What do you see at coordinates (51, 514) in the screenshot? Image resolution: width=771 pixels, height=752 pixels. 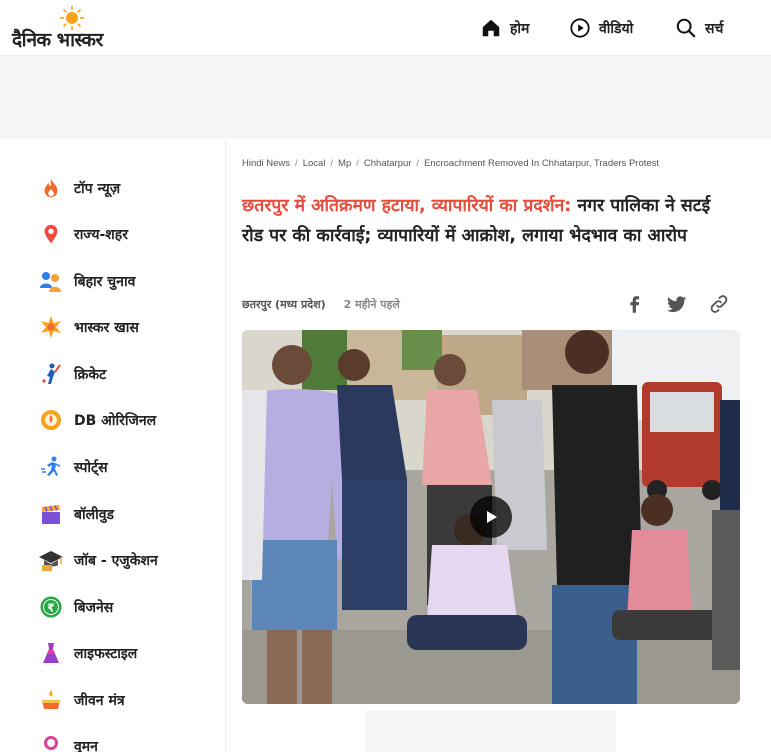 I see `clapperboard-icon` at bounding box center [51, 514].